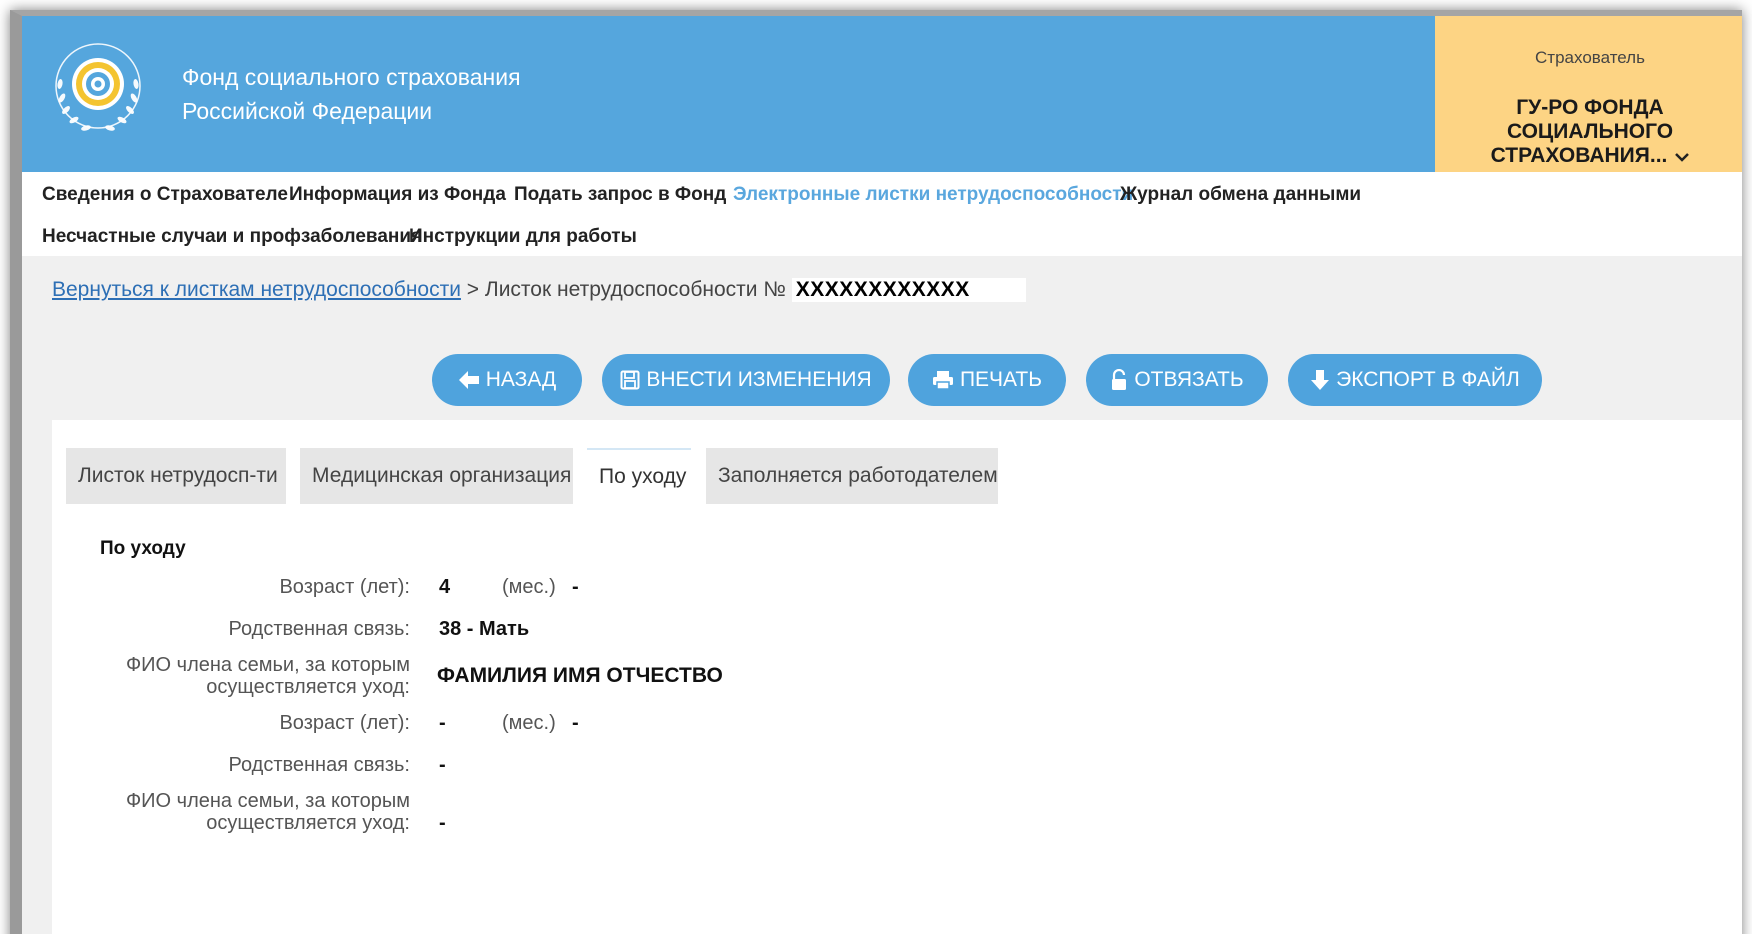  What do you see at coordinates (1119, 380) in the screenshot?
I see `unlock-icon` at bounding box center [1119, 380].